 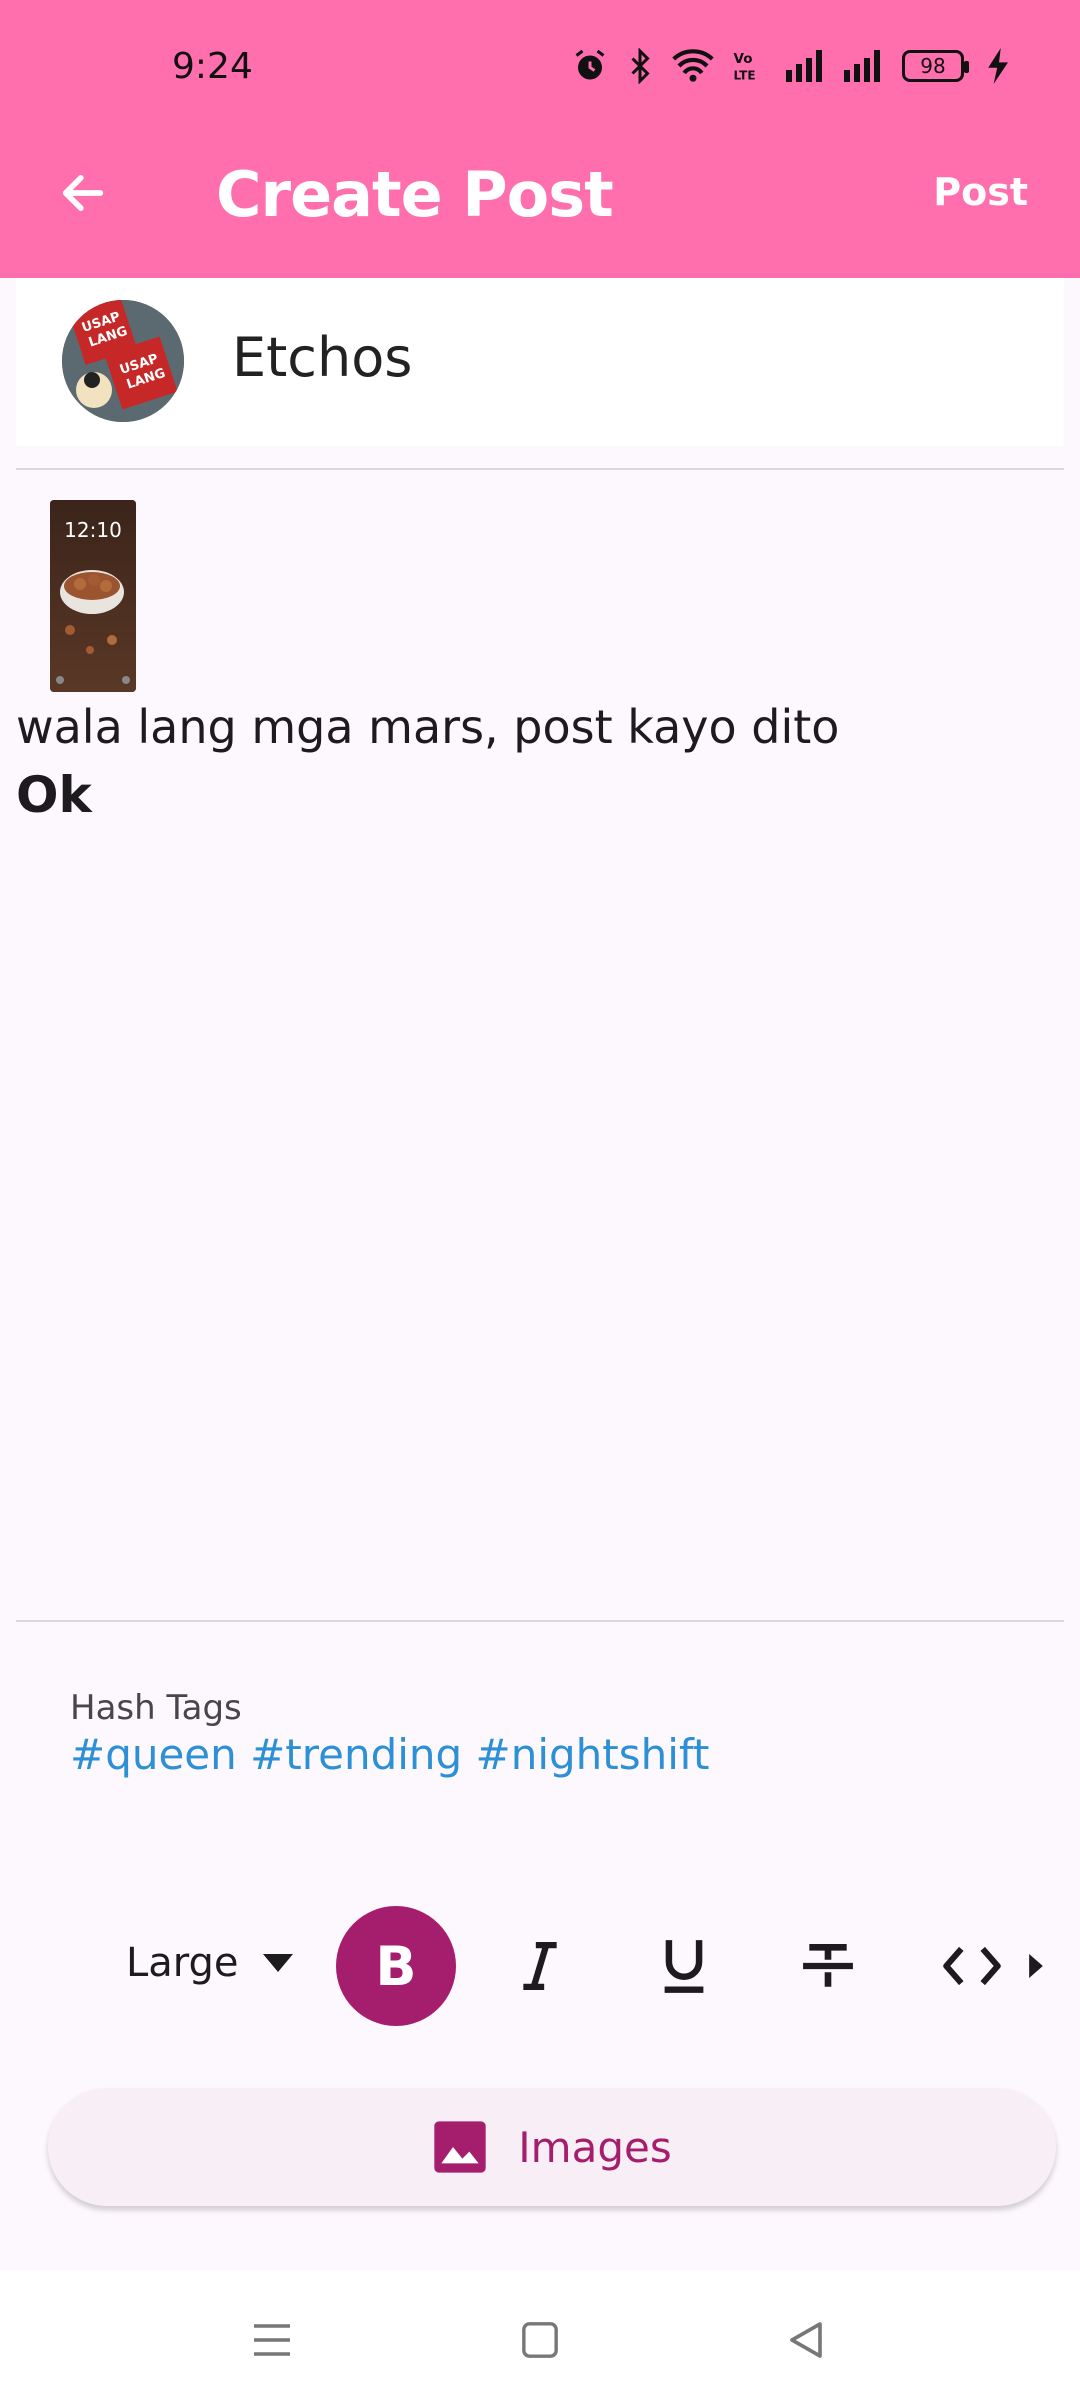 I want to click on caret-down-icon, so click(x=277, y=1963).